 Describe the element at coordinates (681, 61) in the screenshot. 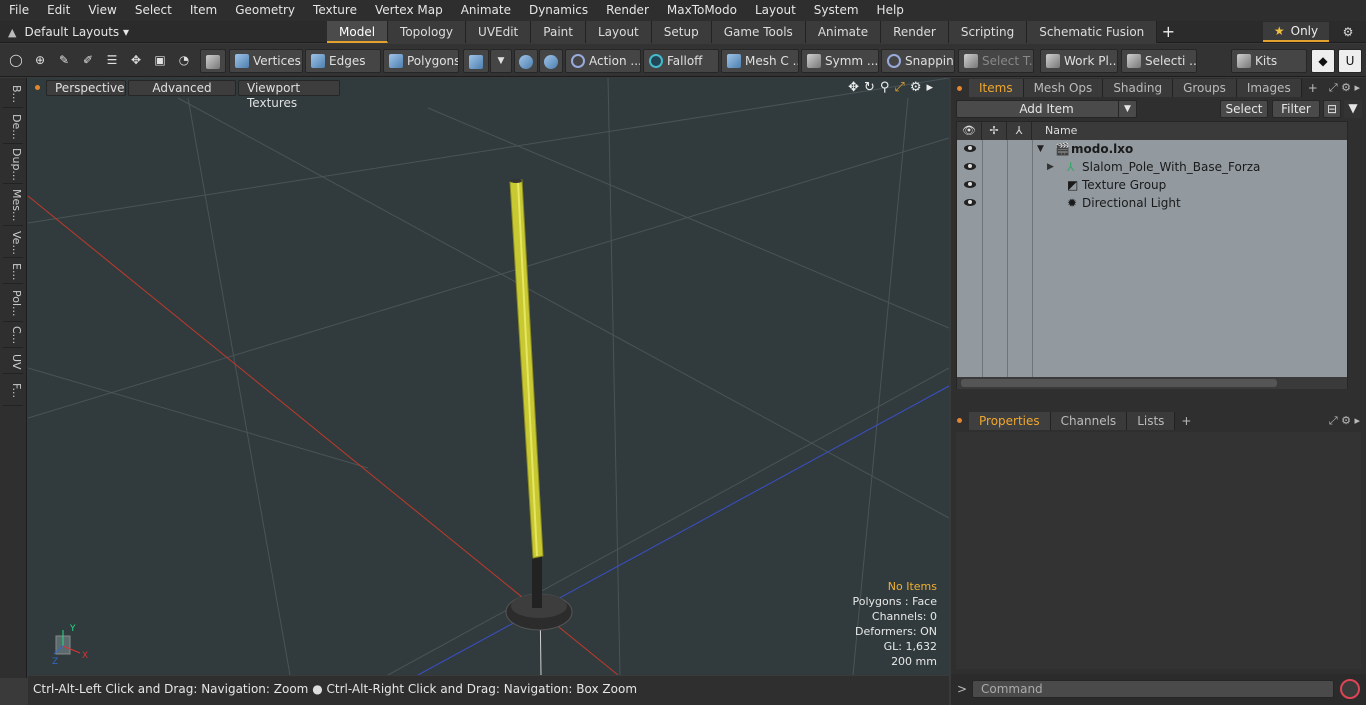

I see `falloff-button: Falloff` at that location.